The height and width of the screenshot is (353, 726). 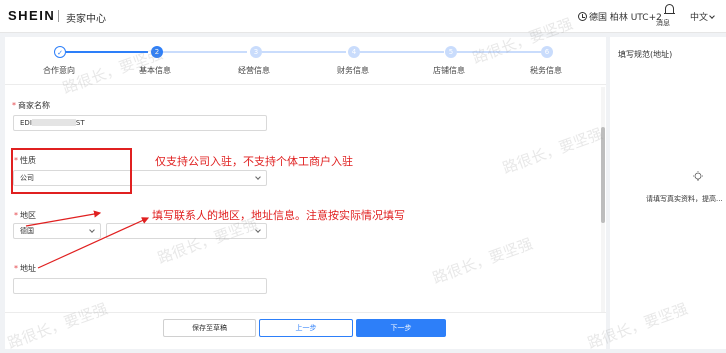 I want to click on top-bar: SHEIN 卖家中心 德国 柏林 UTC+2 消息 中文, so click(x=363, y=16).